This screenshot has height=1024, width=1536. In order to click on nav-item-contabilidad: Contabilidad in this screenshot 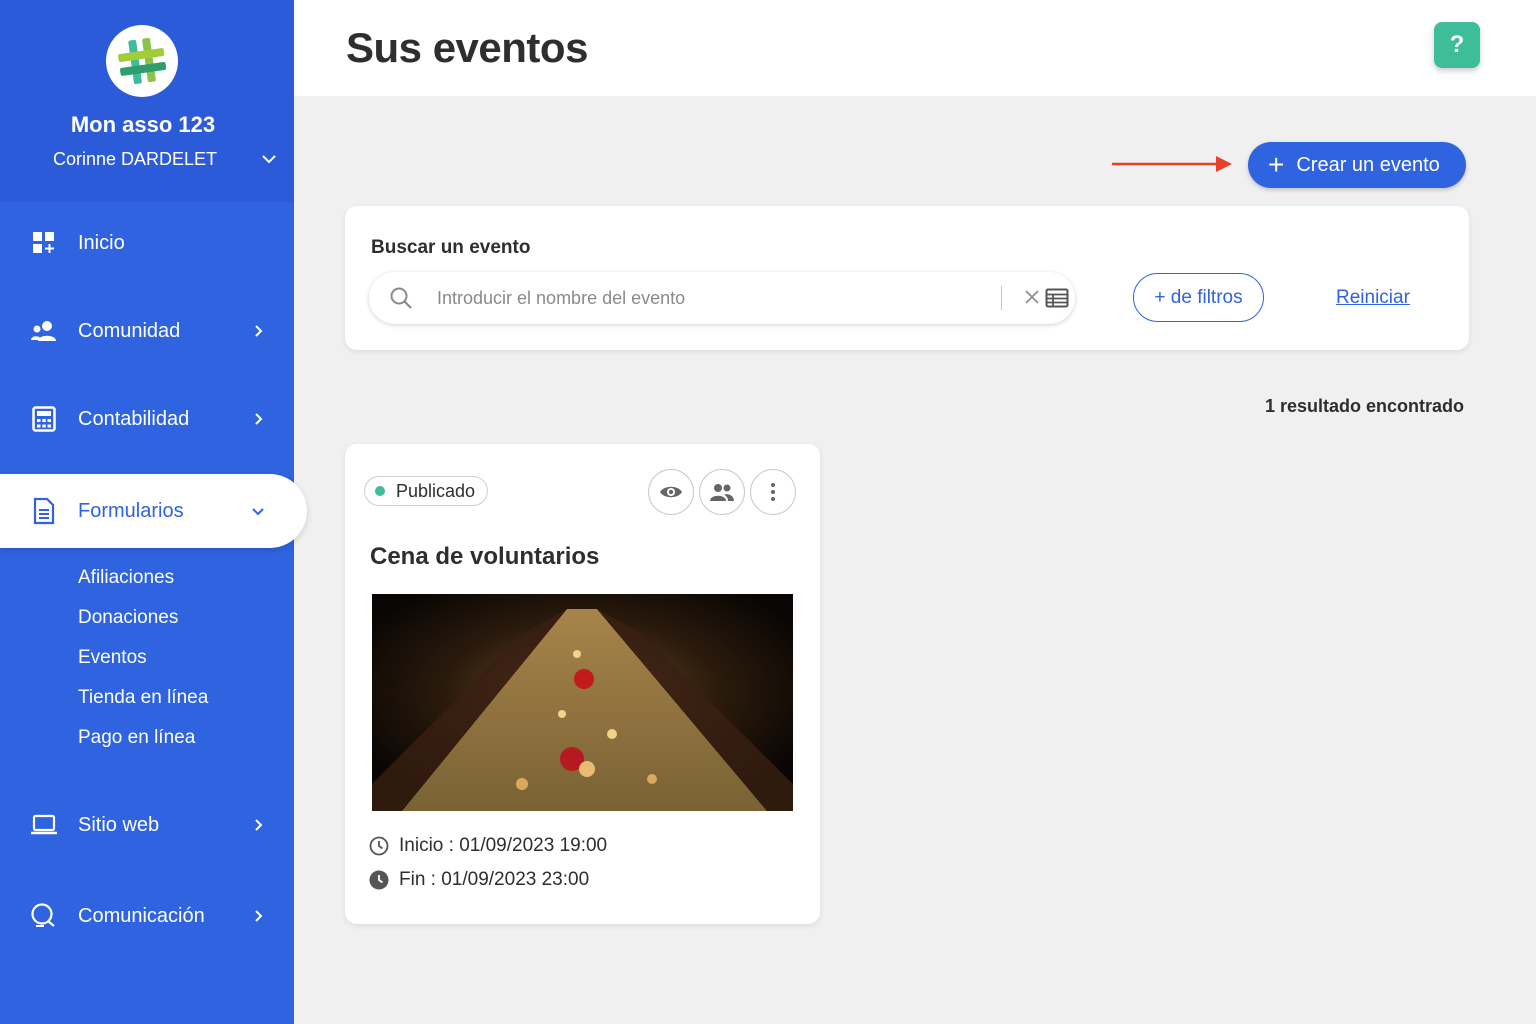, I will do `click(147, 419)`.